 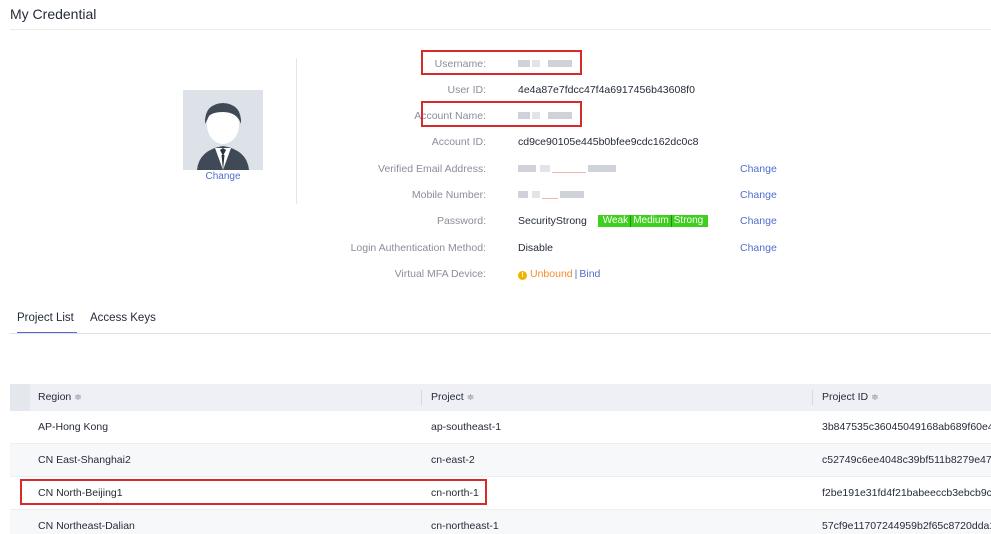 I want to click on avatar-change-link: Change, so click(x=223, y=176).